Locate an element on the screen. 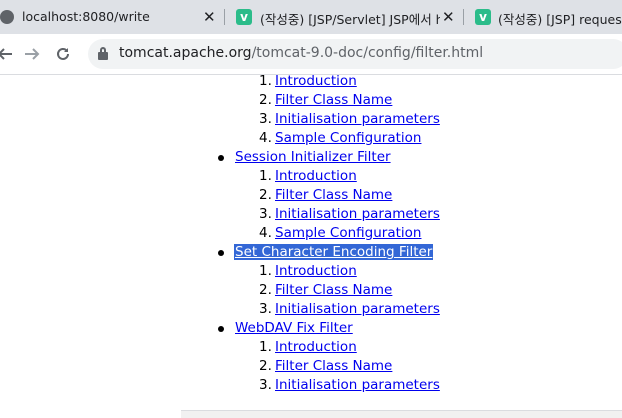 This screenshot has height=418, width=622. tab-title: localhost:8080/write is located at coordinates (86, 16).